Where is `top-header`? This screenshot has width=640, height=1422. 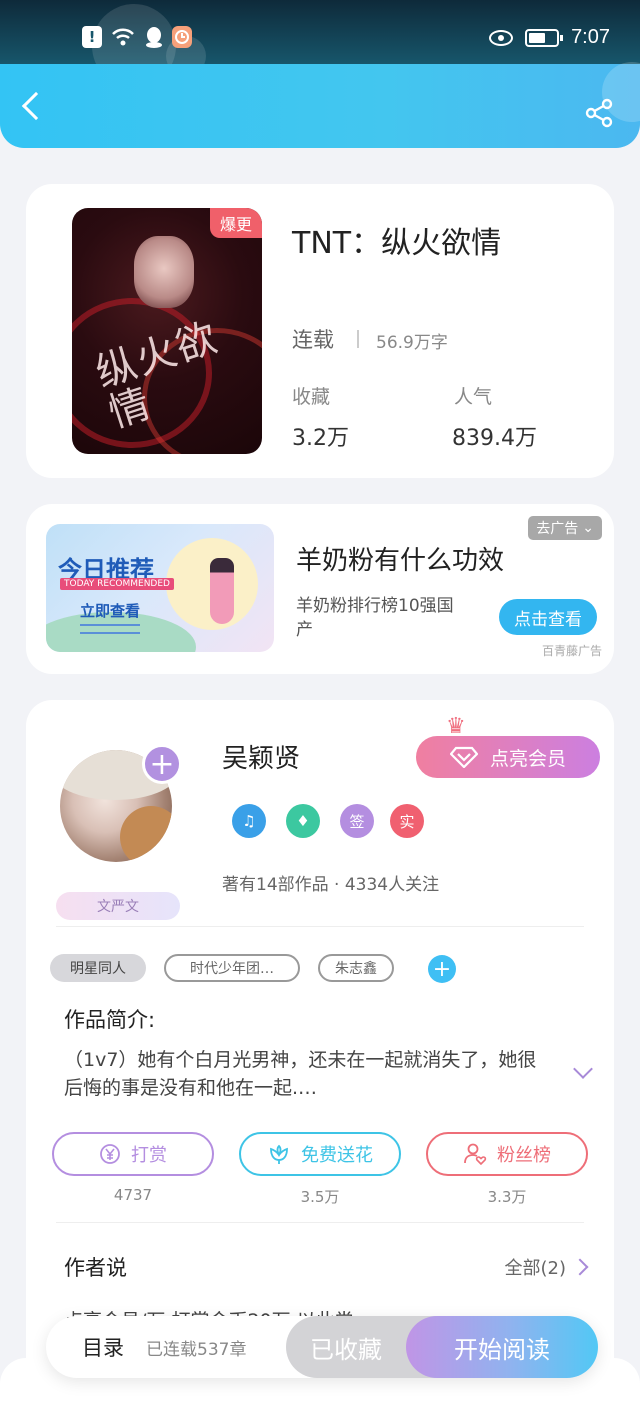 top-header is located at coordinates (320, 105).